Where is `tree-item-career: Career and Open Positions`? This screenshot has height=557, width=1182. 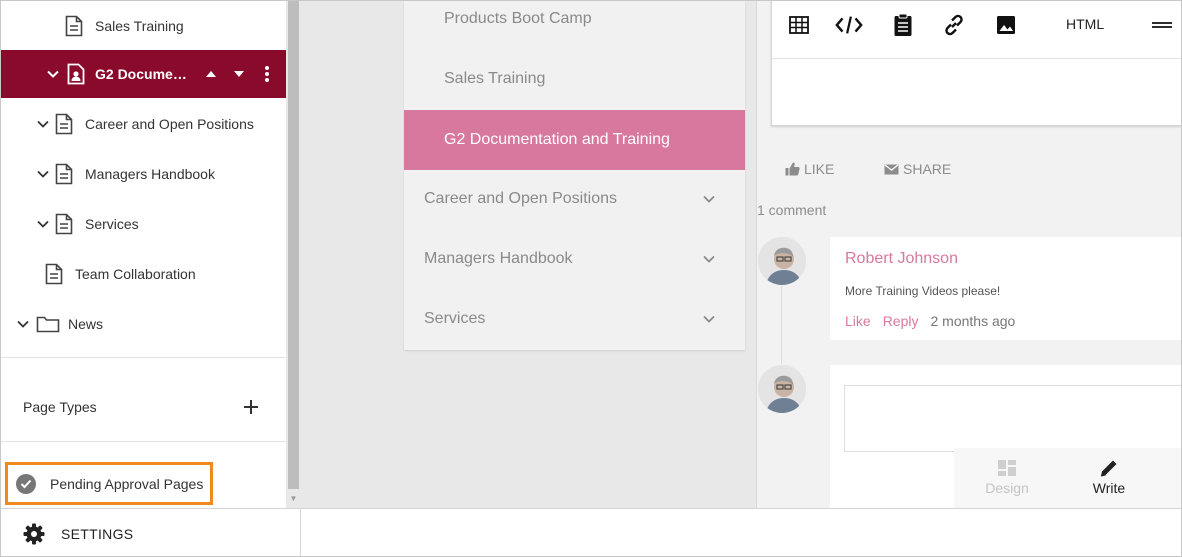
tree-item-career: Career and Open Positions is located at coordinates (143, 124).